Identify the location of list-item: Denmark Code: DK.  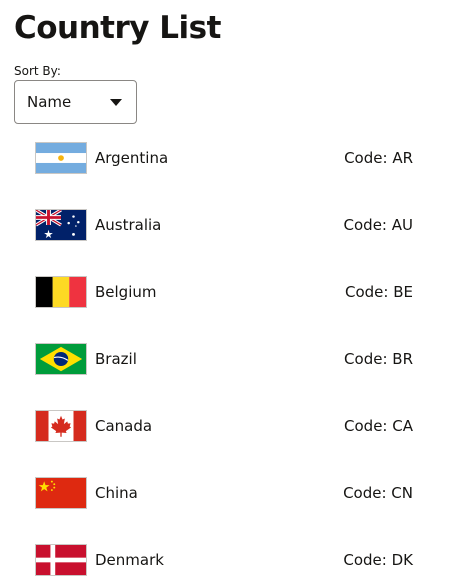
(228, 557).